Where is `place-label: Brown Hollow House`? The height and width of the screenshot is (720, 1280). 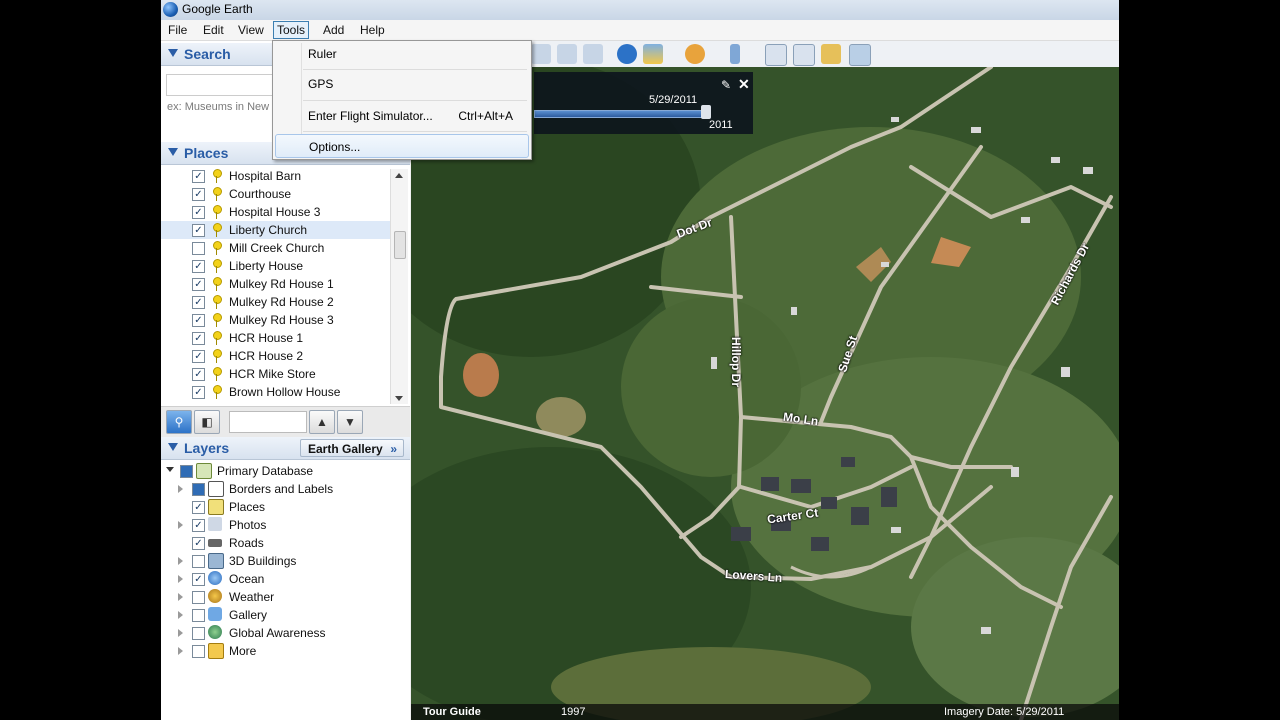
place-label: Brown Hollow House is located at coordinates (285, 392).